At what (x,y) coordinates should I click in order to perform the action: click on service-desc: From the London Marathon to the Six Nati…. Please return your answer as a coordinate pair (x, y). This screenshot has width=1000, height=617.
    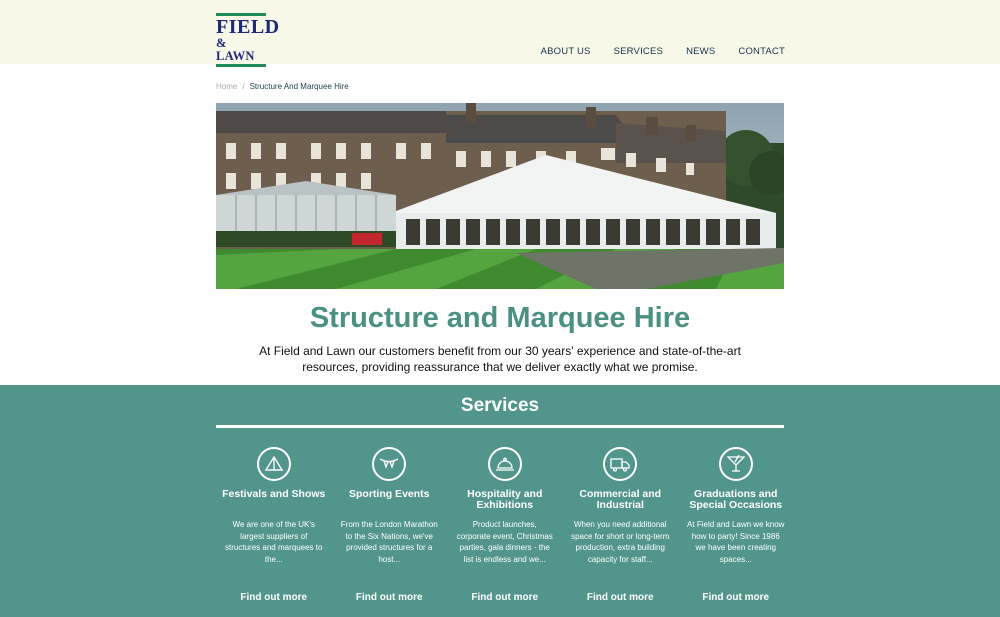
    Looking at the image, I should click on (389, 542).